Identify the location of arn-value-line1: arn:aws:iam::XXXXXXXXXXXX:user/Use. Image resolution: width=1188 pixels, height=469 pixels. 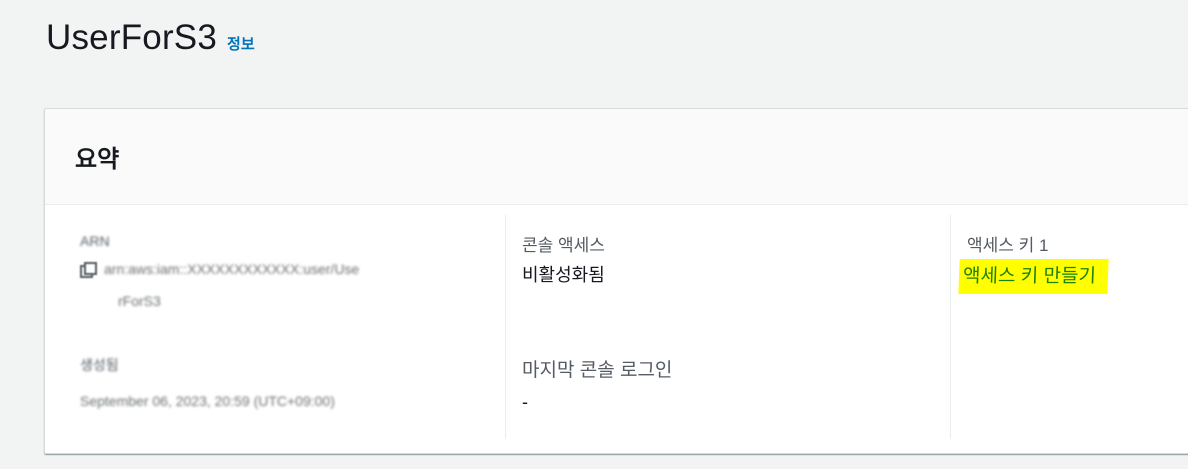
(232, 269).